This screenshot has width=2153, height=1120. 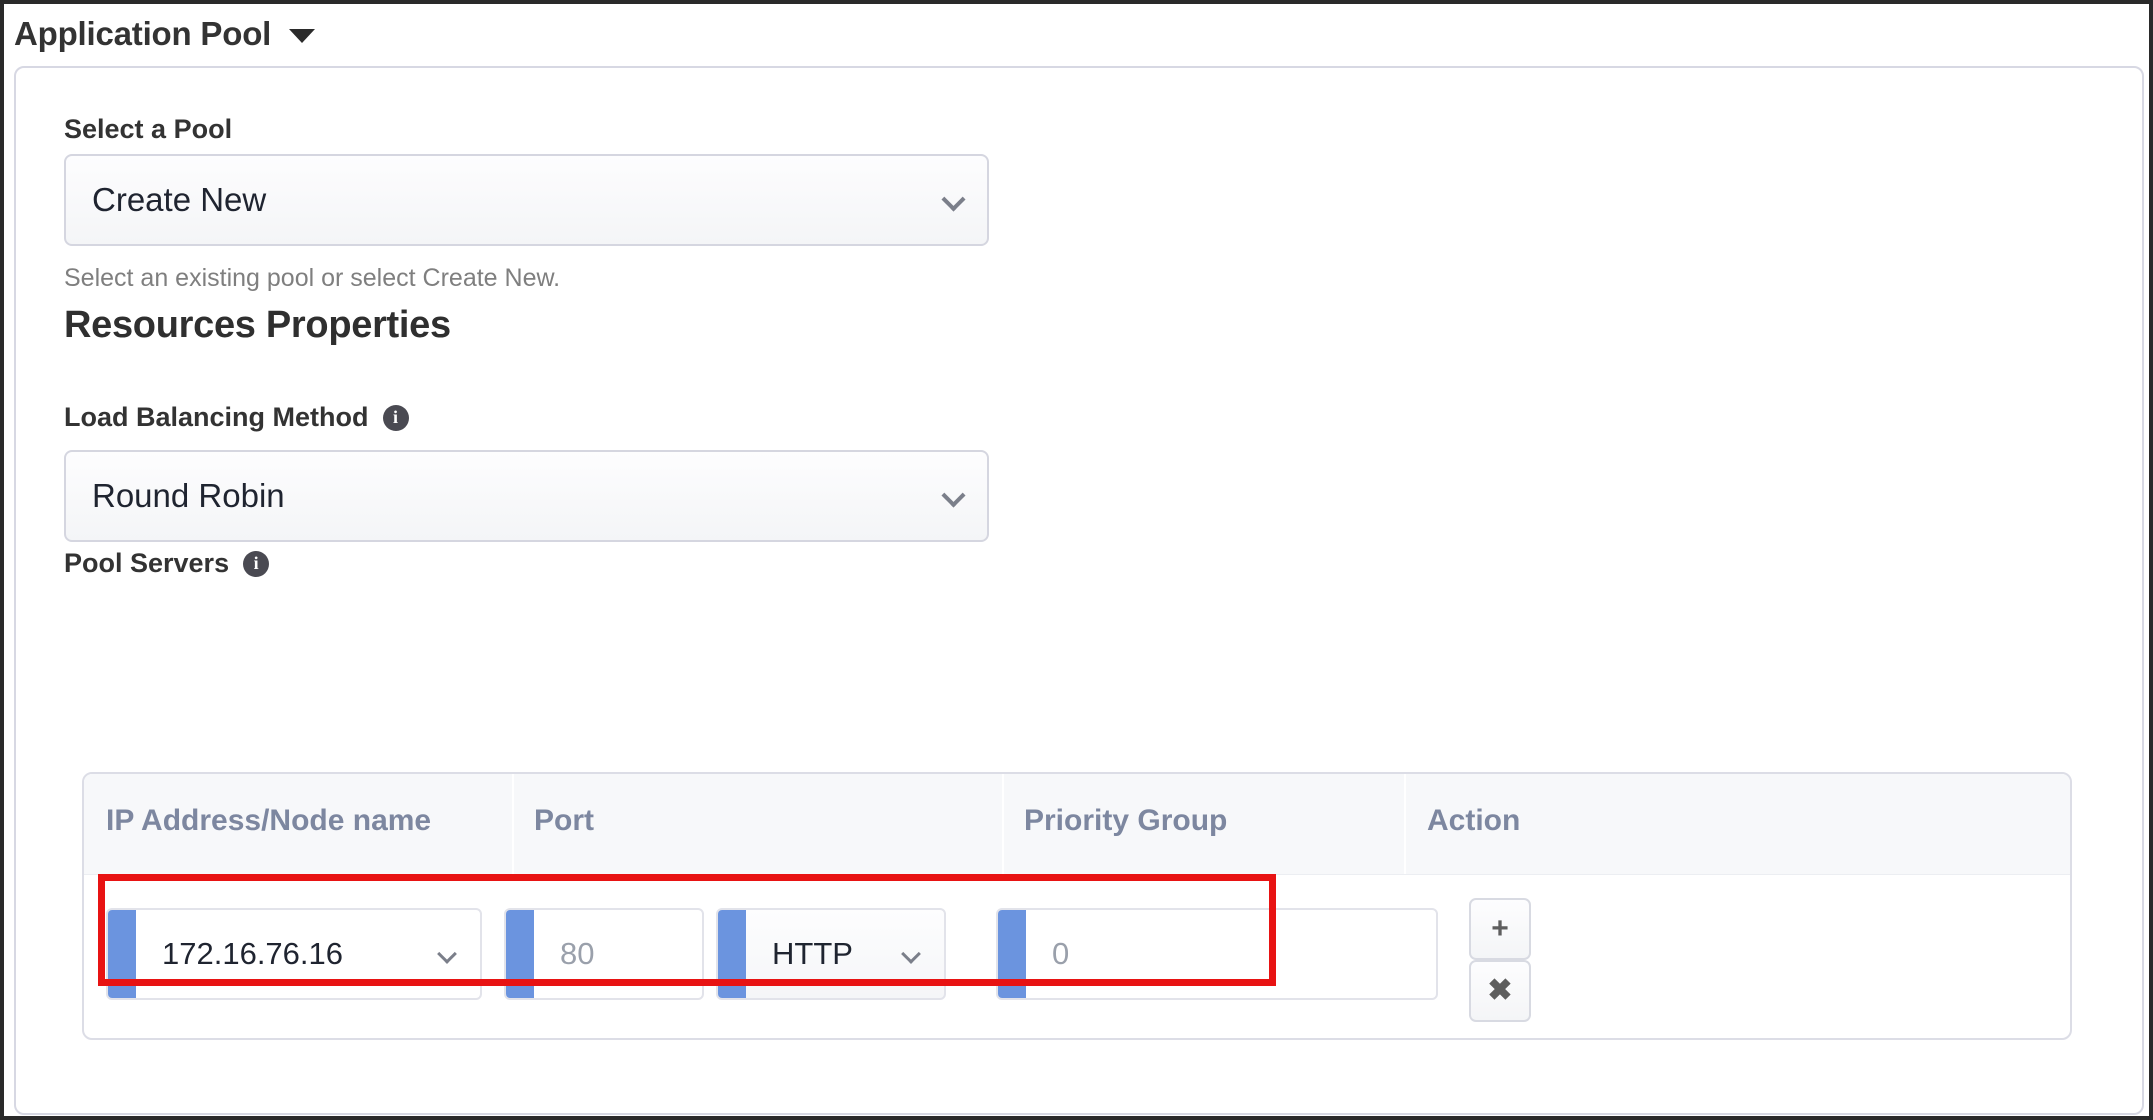 What do you see at coordinates (143, 33) in the screenshot?
I see `page-title: Application Pool` at bounding box center [143, 33].